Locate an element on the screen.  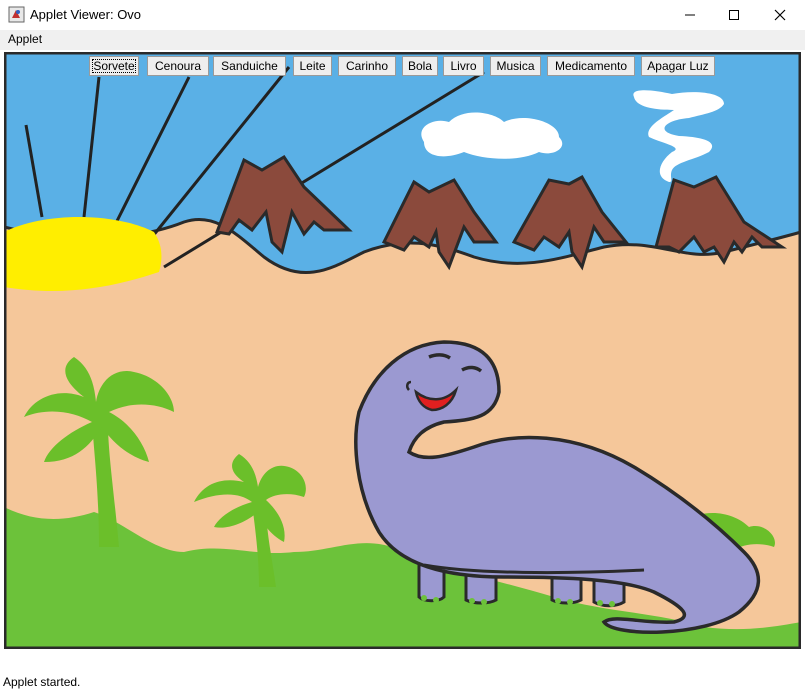
maximize-icon is located at coordinates (734, 15).